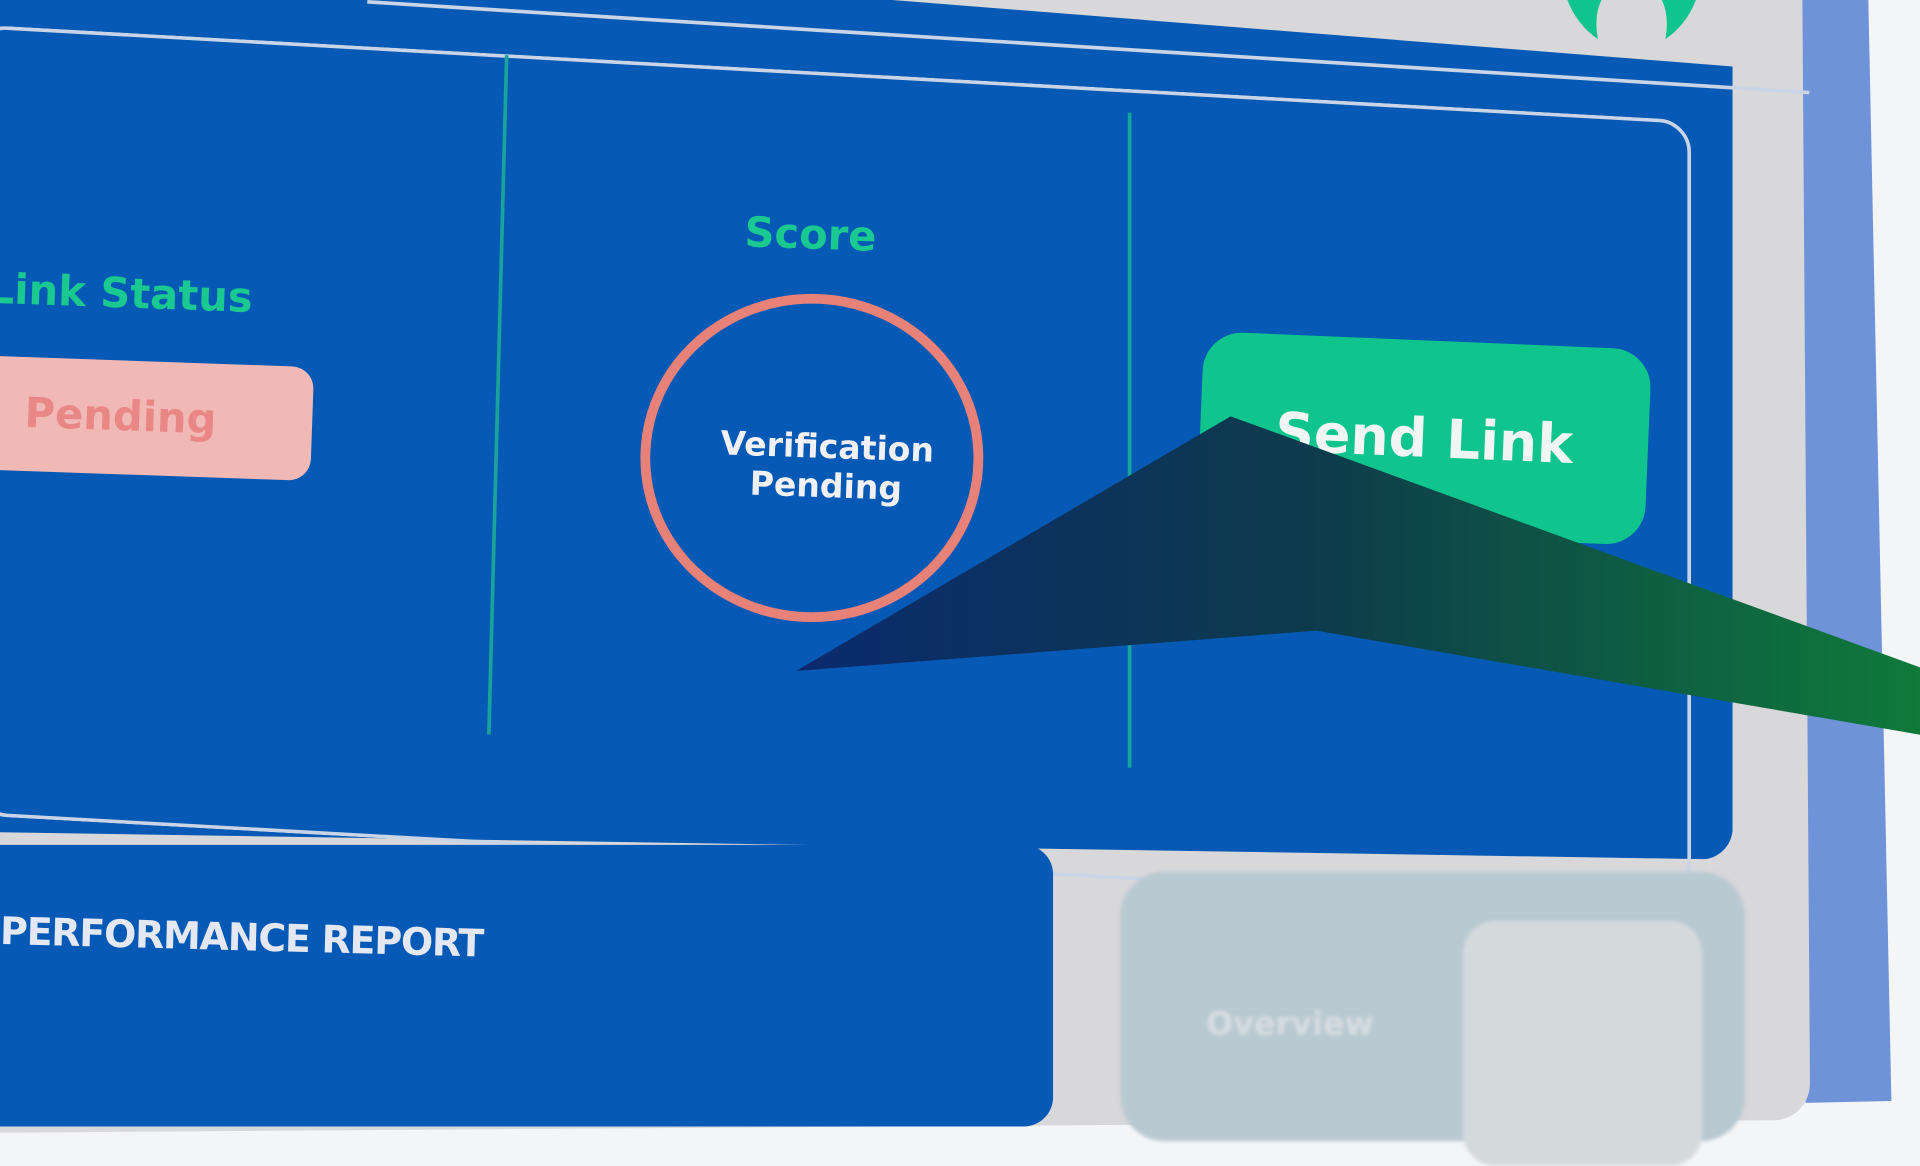 This screenshot has height=1166, width=1920. Describe the element at coordinates (1432, 1018) in the screenshot. I see `overview-card: Overview` at that location.